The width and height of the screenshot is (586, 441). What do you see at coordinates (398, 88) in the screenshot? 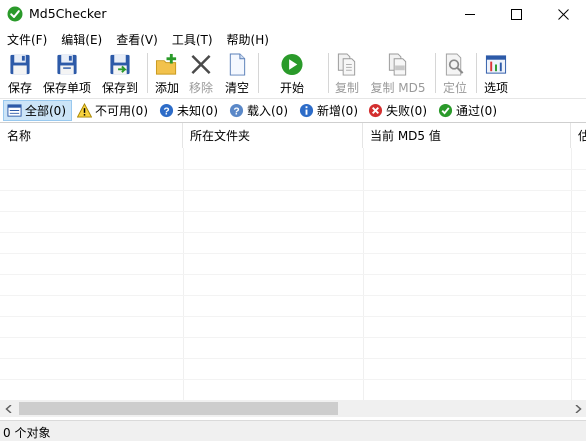
I see `copy-md5-label: 复制 MD5` at bounding box center [398, 88].